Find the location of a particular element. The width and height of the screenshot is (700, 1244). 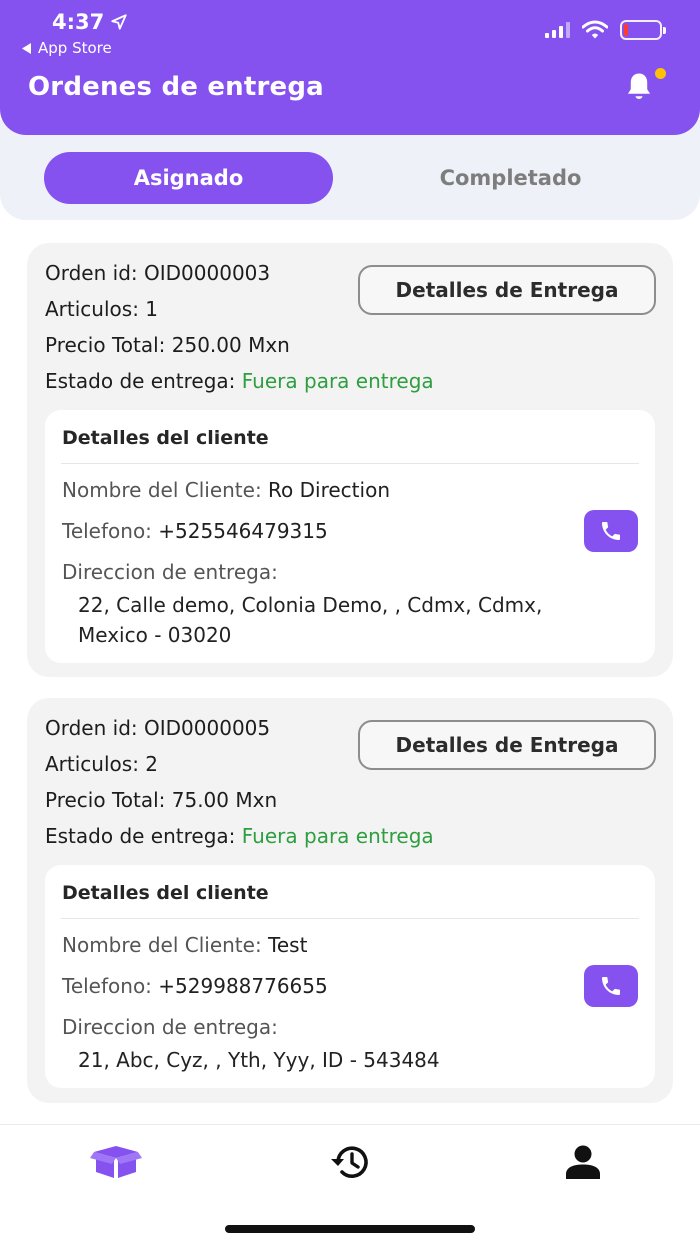

client-name-line: Nombre del Cliente: Test is located at coordinates (184, 945).